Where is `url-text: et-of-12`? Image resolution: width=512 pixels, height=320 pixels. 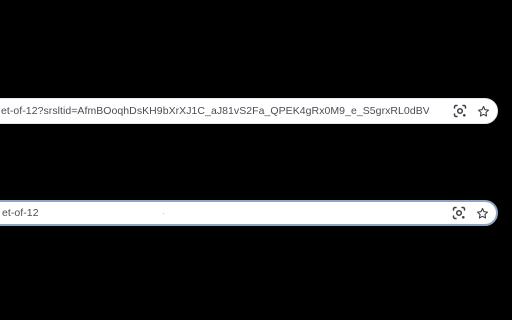 url-text: et-of-12 is located at coordinates (215, 213).